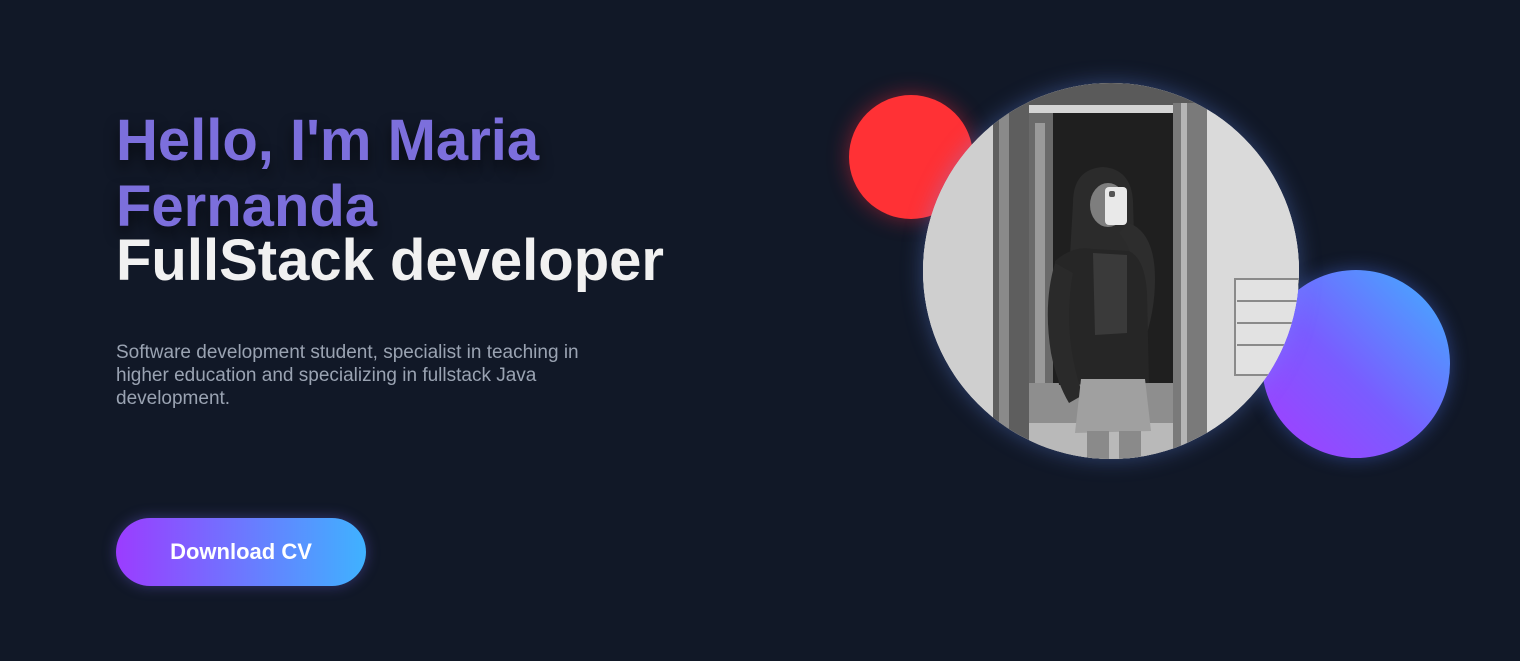 Image resolution: width=1520 pixels, height=661 pixels. What do you see at coordinates (390, 260) in the screenshot?
I see `role-heading: FullStack developer` at bounding box center [390, 260].